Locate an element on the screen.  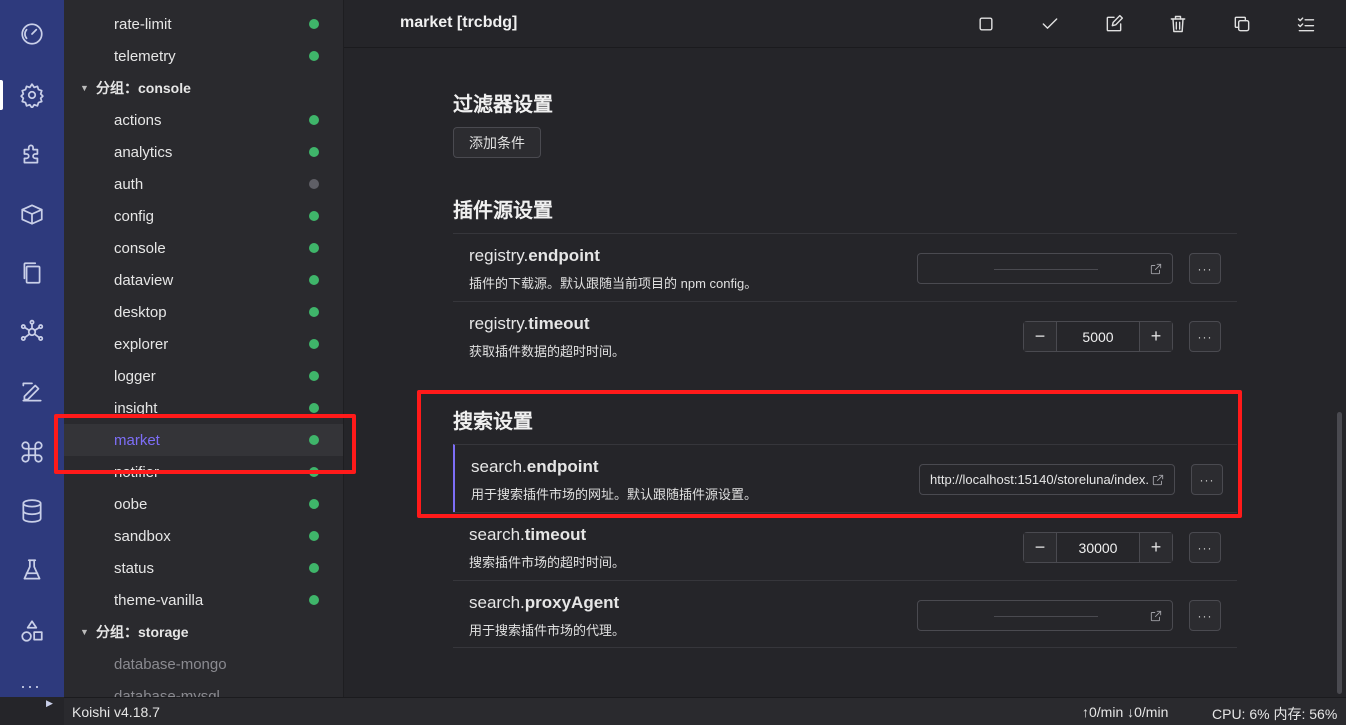
setting-description: 插件的下载源。默认跟随当前项目的 npm config。 is located at coordinates (613, 283).